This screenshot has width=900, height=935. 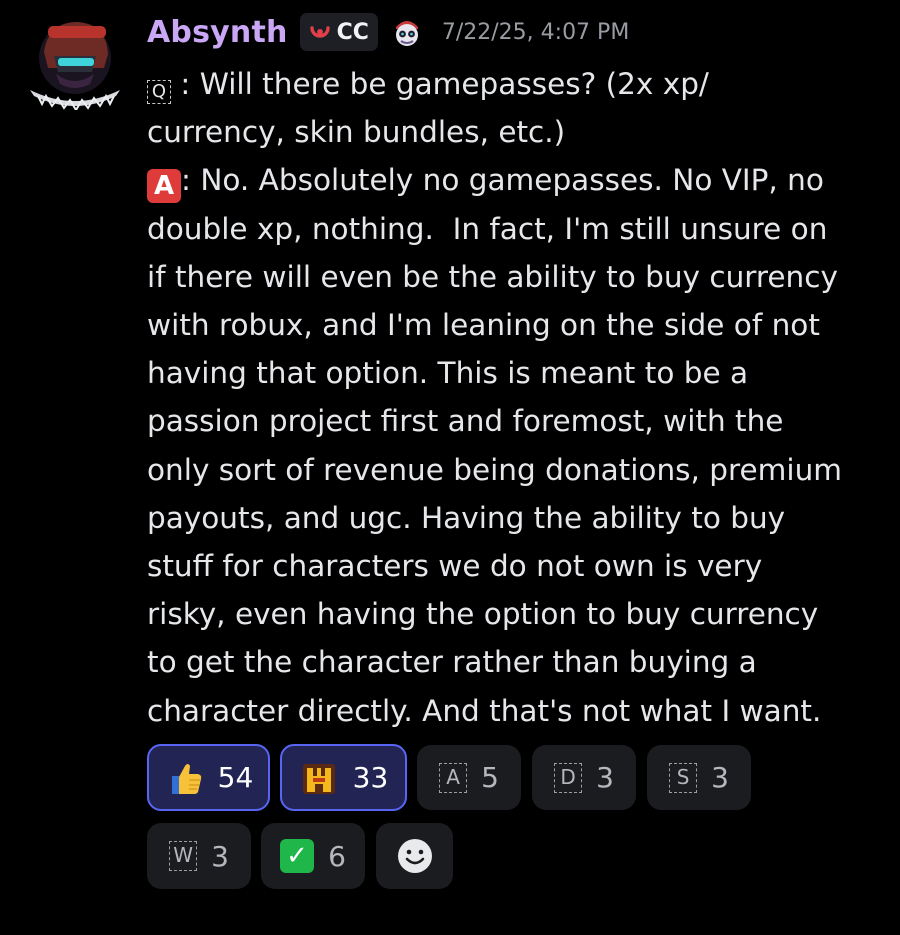 What do you see at coordinates (490, 777) in the screenshot?
I see `reaction-count: 5` at bounding box center [490, 777].